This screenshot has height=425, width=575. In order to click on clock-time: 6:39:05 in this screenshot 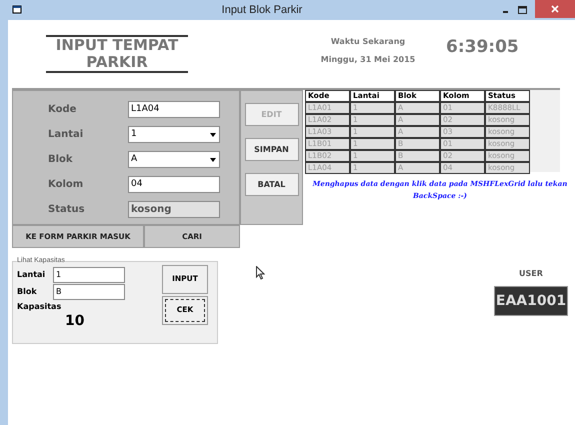, I will do `click(482, 47)`.